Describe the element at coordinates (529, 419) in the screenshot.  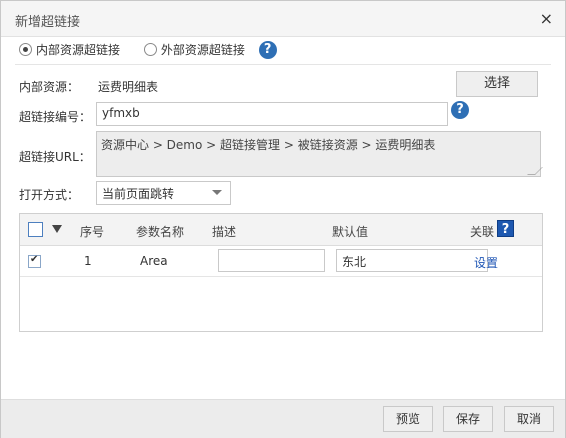
I see `cancel-button: 取消` at that location.